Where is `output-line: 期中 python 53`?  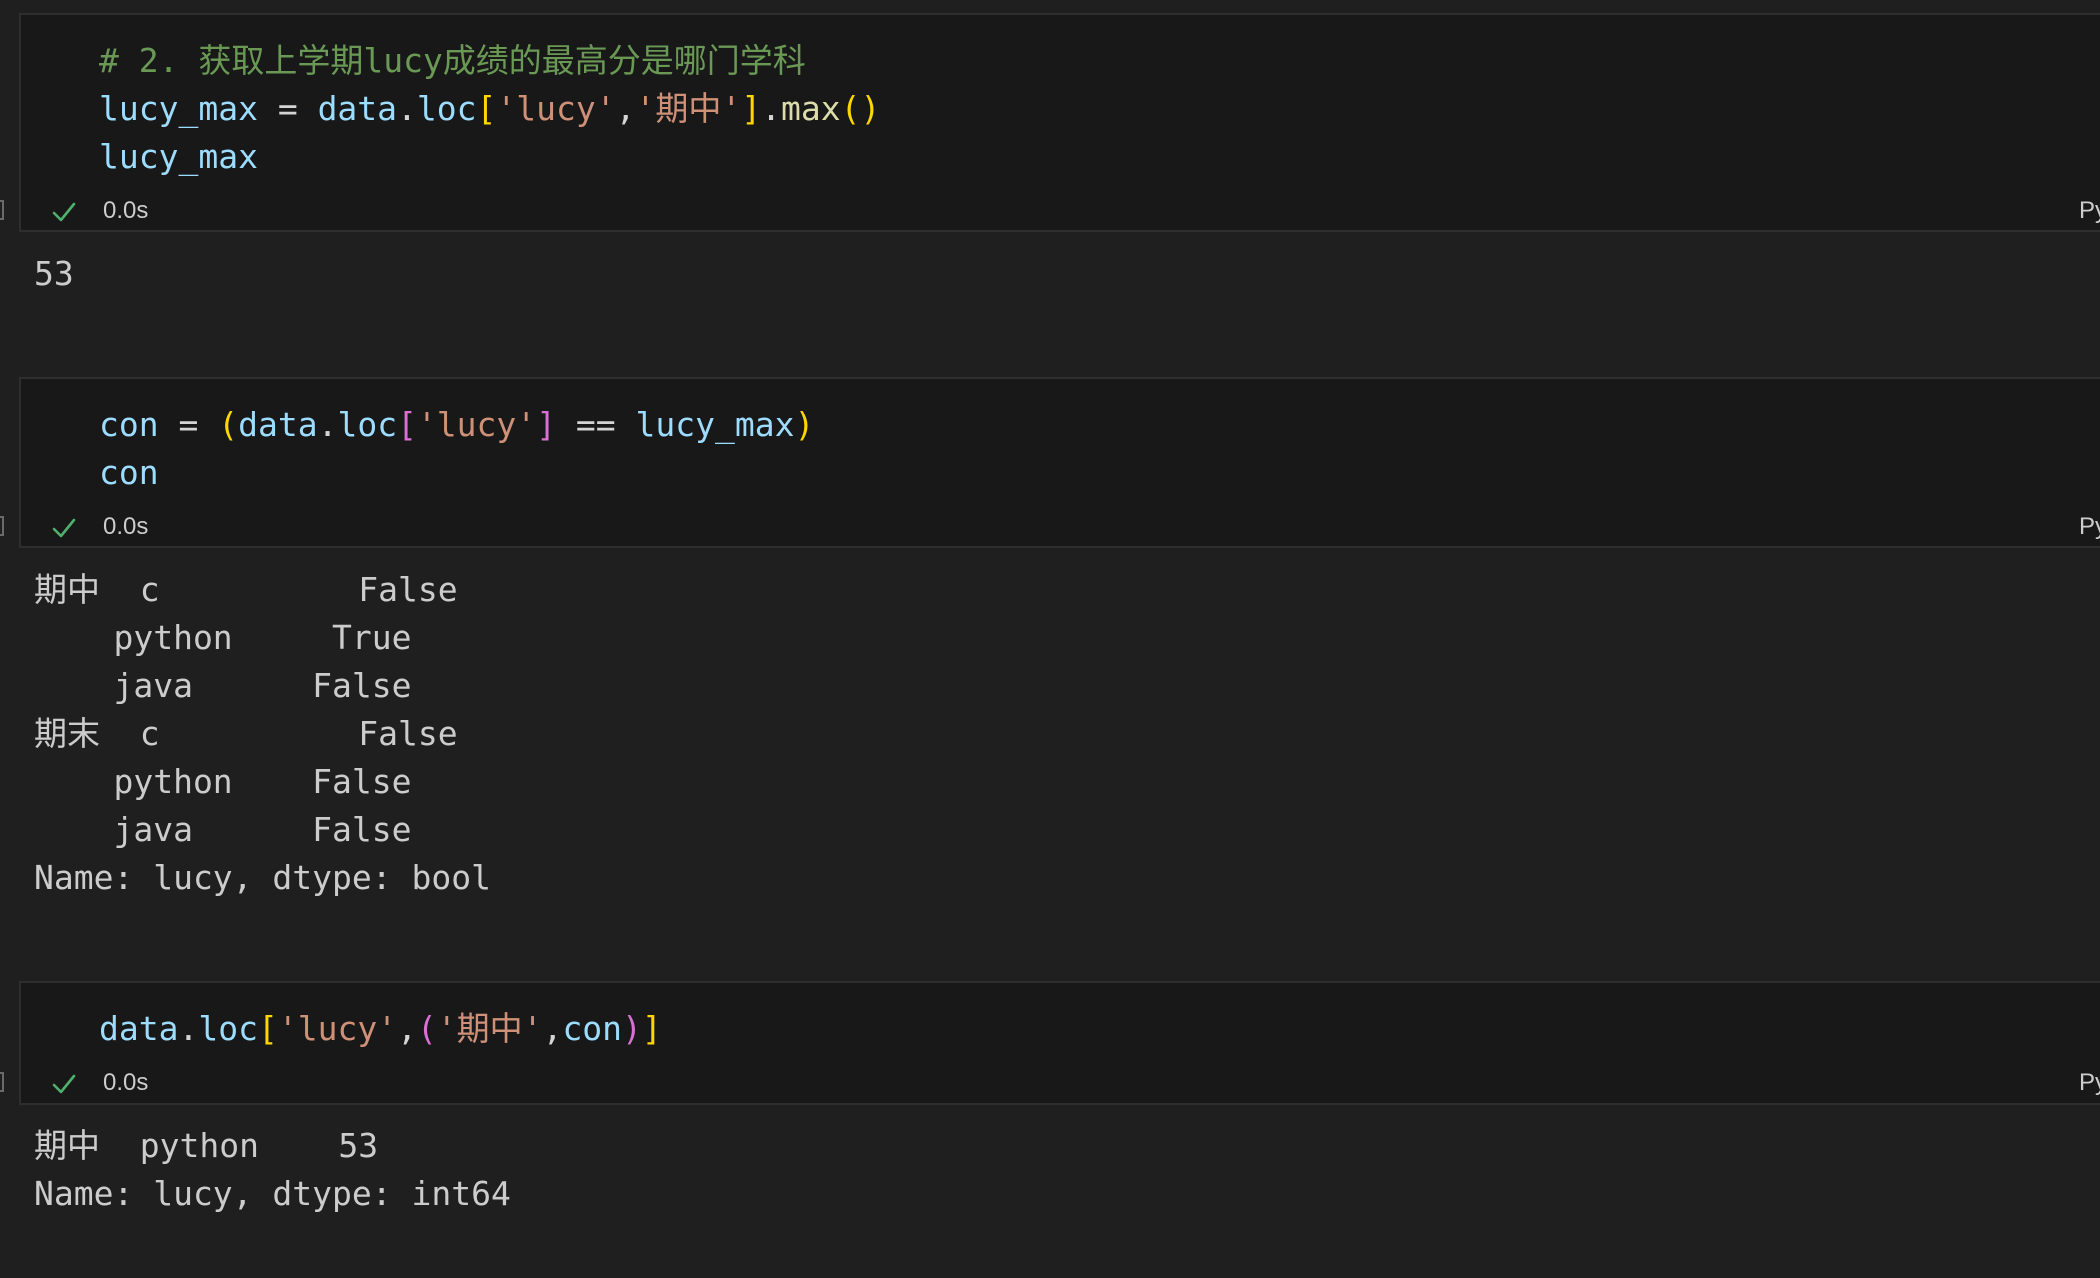 output-line: 期中 python 53 is located at coordinates (206, 1145).